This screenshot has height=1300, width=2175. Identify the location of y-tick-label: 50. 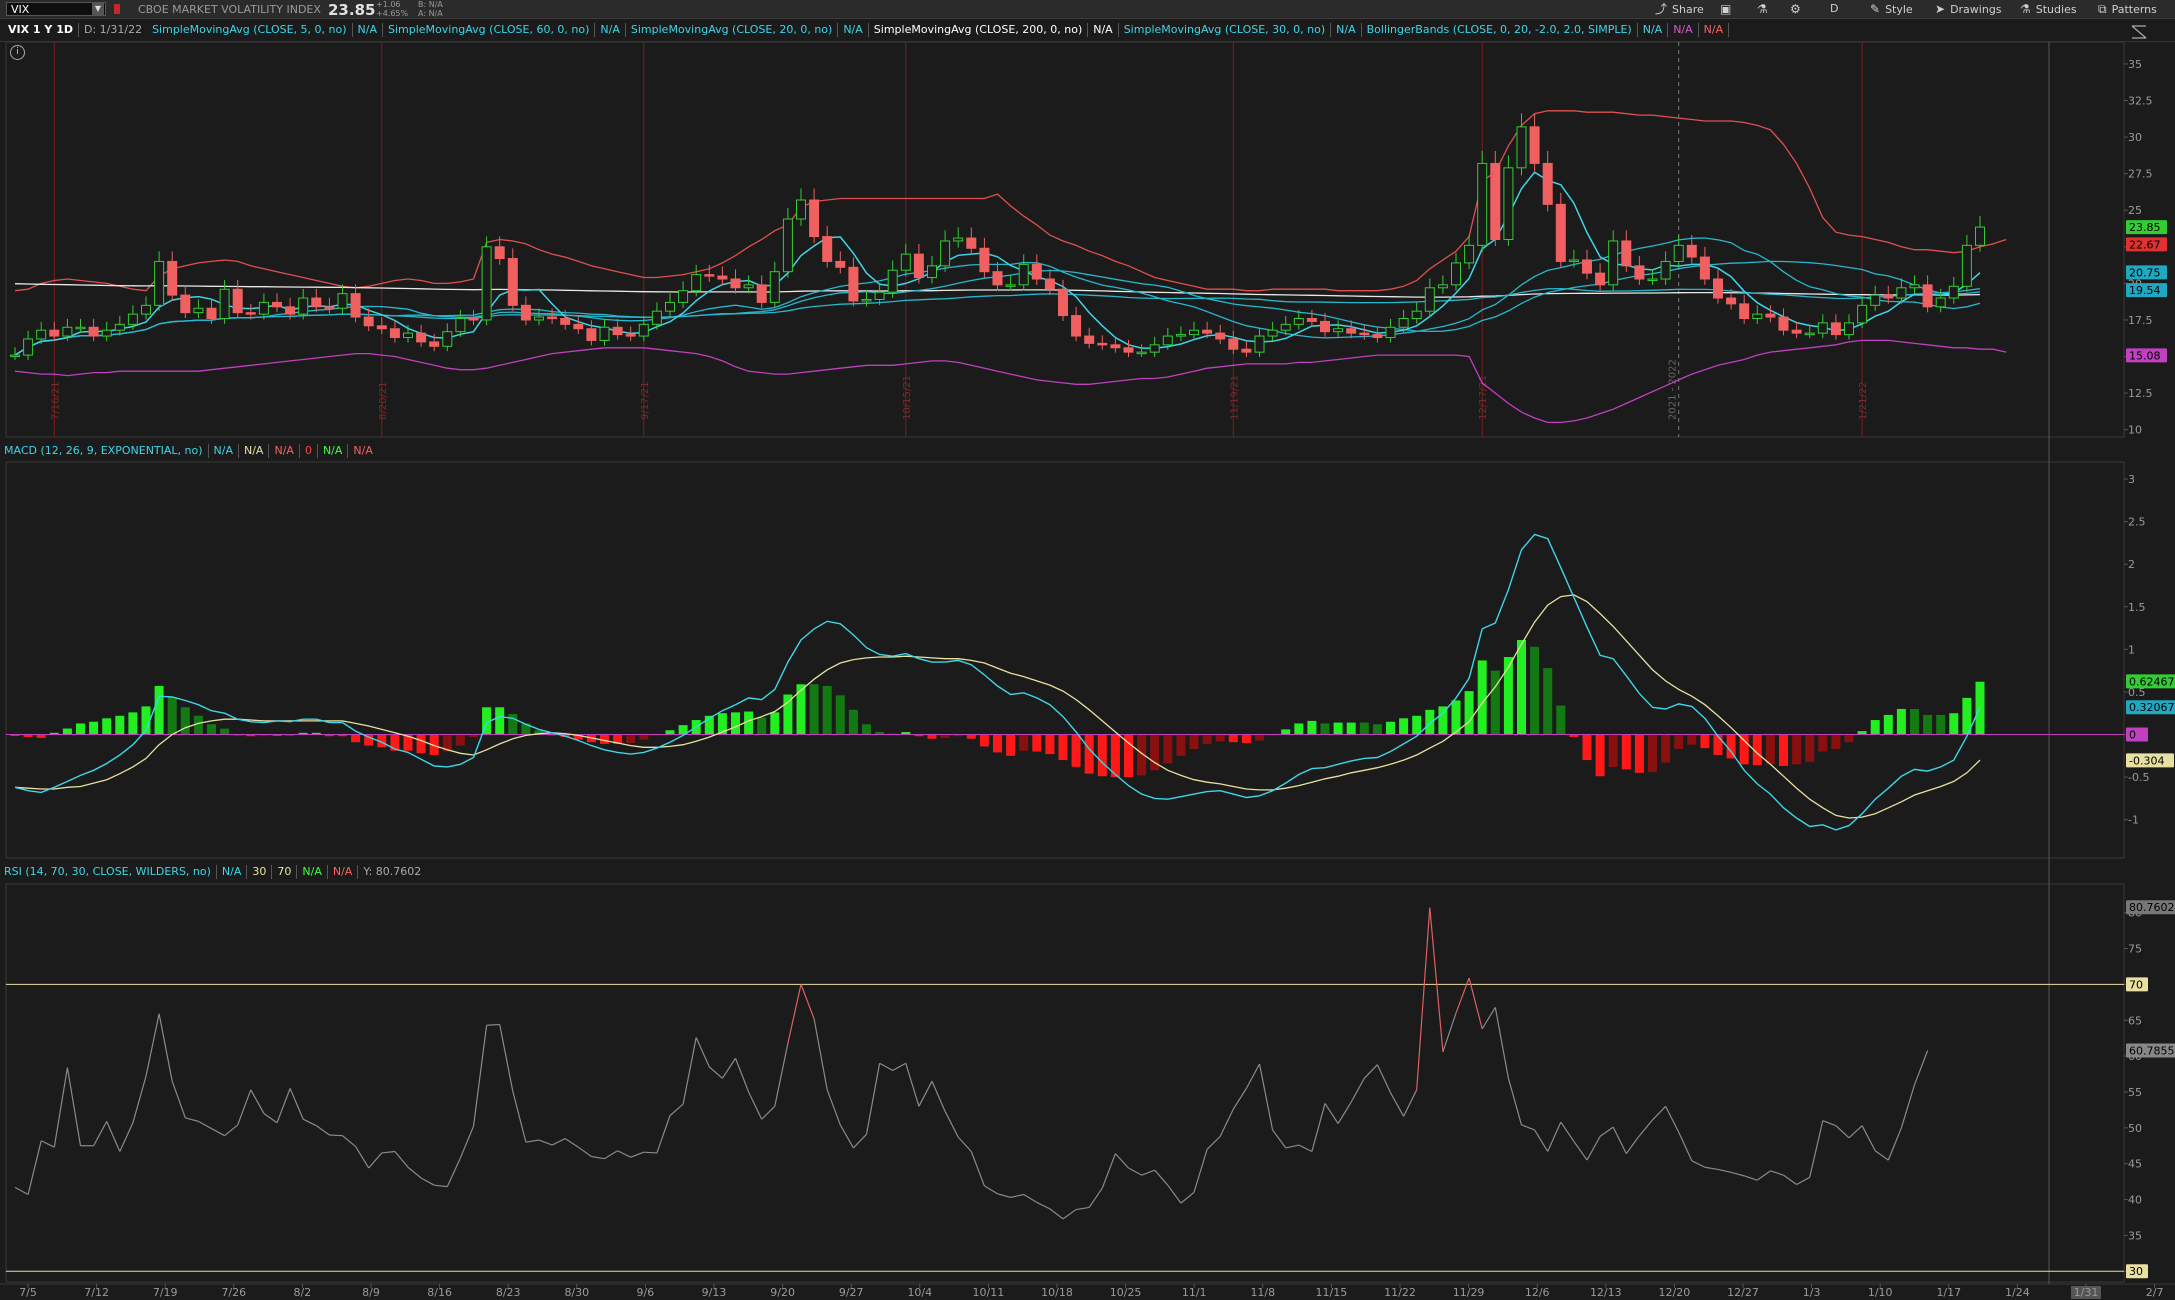
(2135, 1128).